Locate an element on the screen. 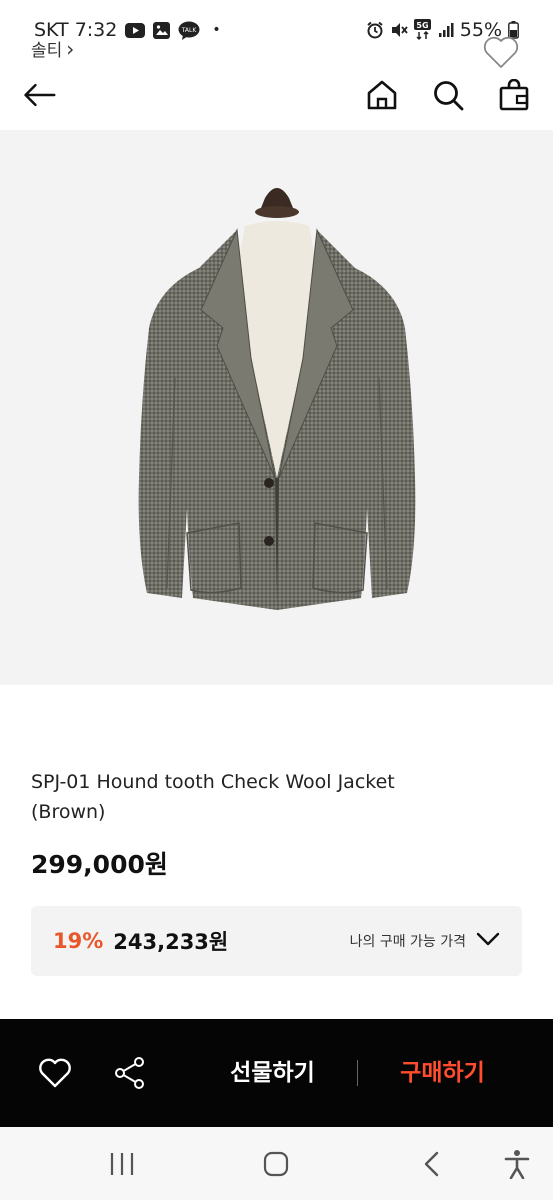 The height and width of the screenshot is (1200, 553). brand-link: 솔티 › is located at coordinates (53, 49).